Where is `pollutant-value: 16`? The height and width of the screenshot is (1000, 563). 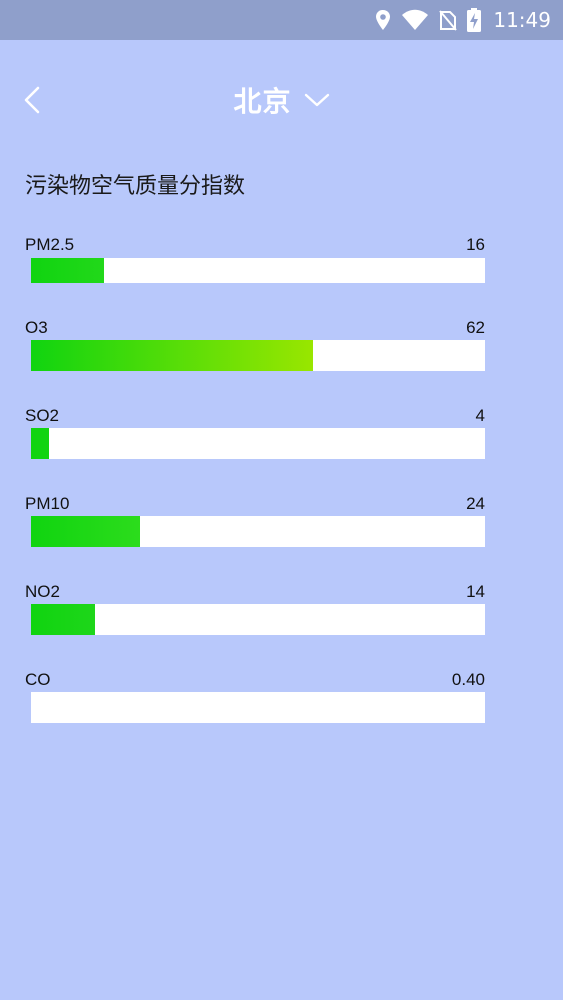 pollutant-value: 16 is located at coordinates (475, 244).